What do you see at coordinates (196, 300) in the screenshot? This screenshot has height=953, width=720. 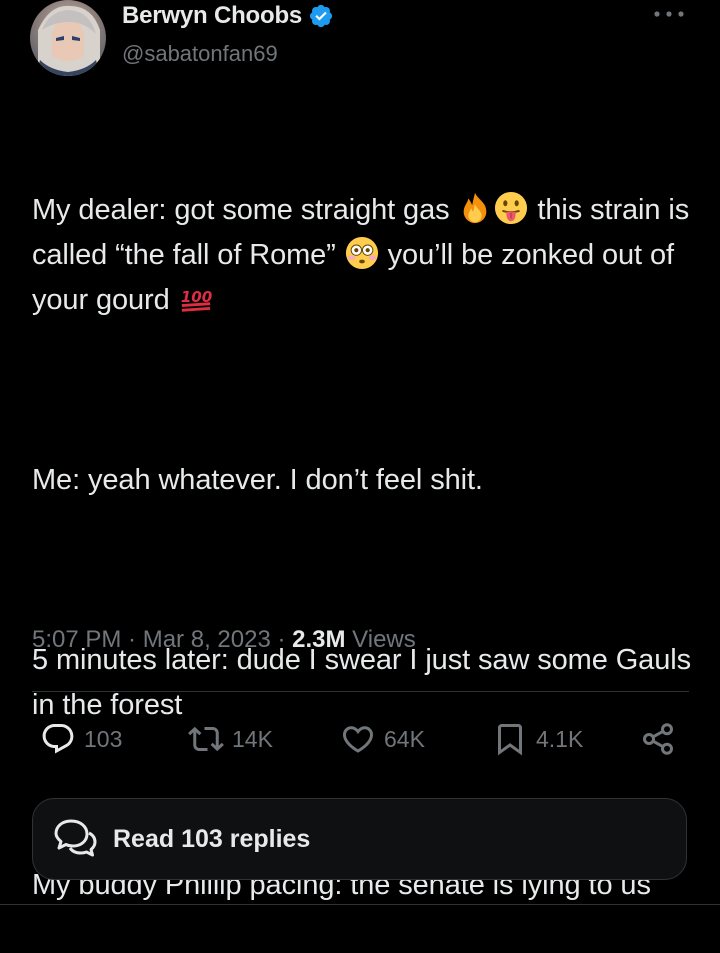 I see `hundred-points-icon: 100` at bounding box center [196, 300].